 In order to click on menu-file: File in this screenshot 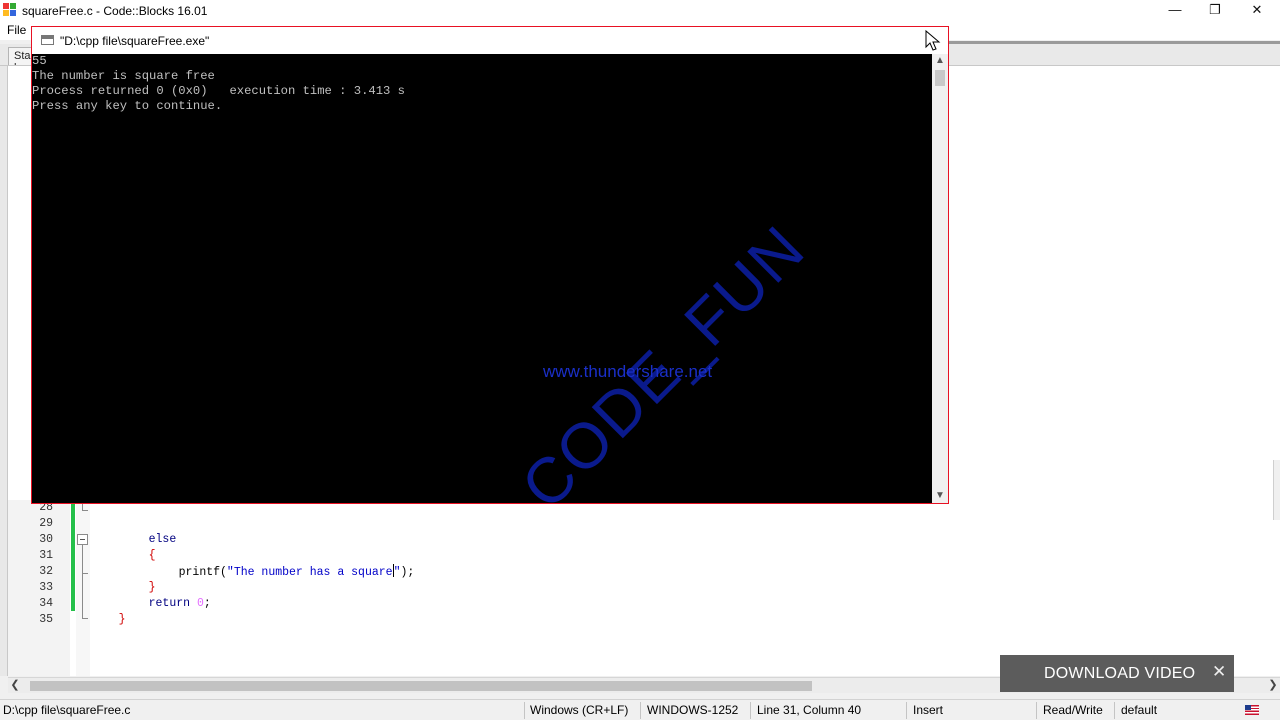, I will do `click(16, 30)`.